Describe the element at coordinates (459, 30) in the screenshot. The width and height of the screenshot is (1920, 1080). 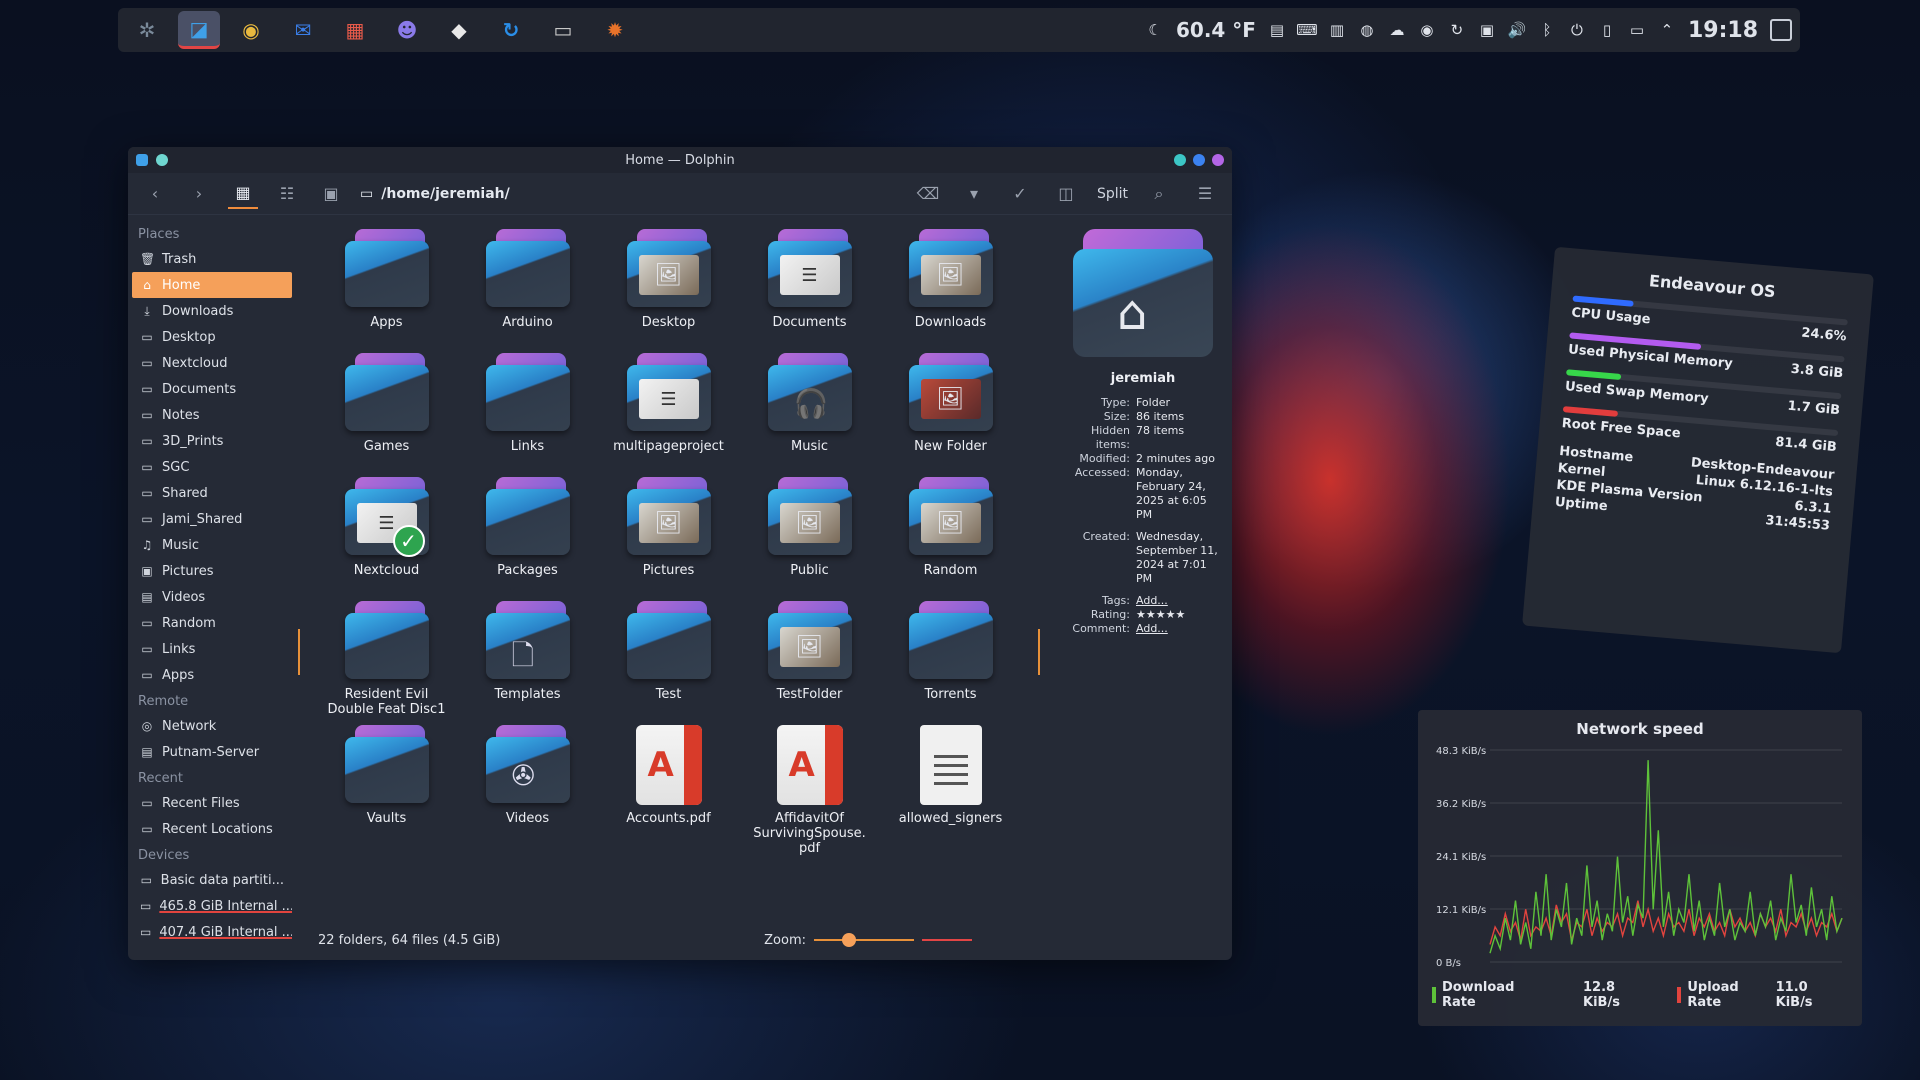
I see `obsidian-icon: ◆` at that location.